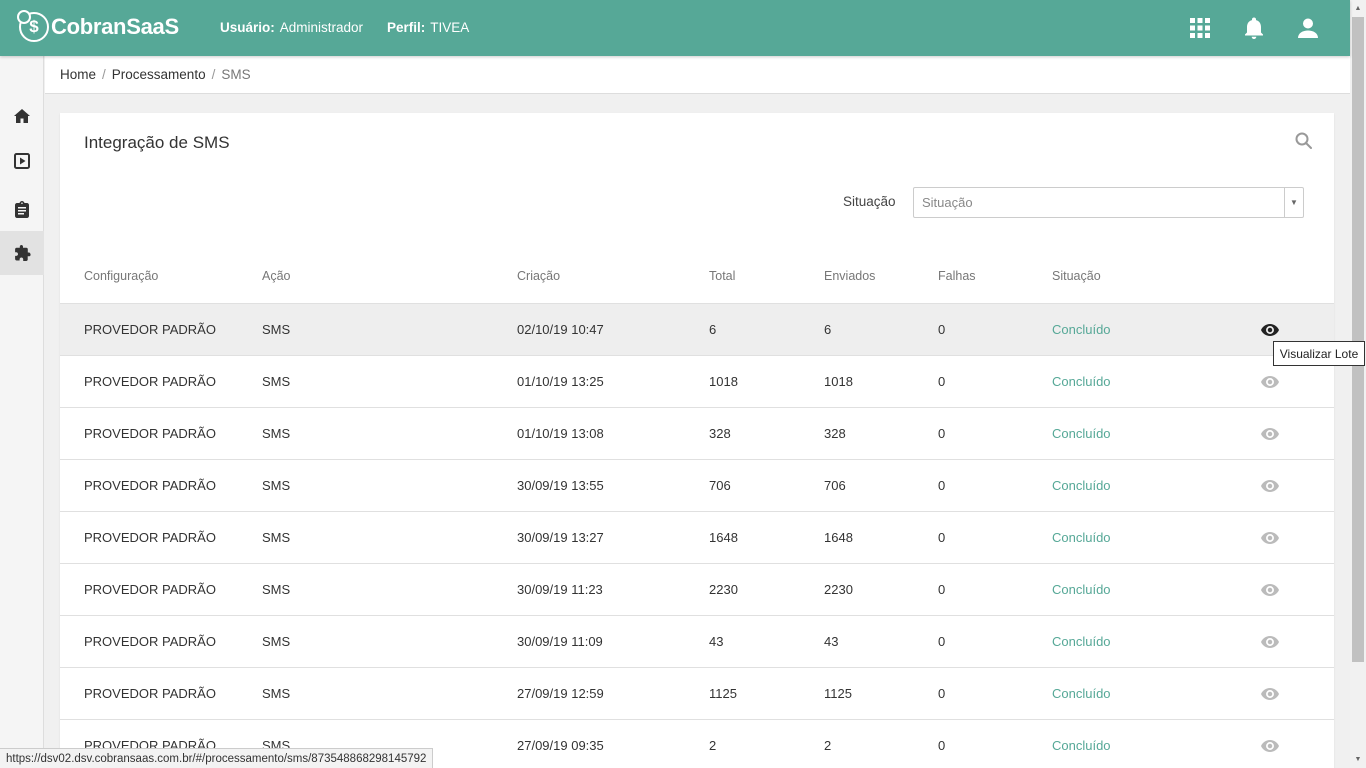 This screenshot has height=768, width=1366. I want to click on cell-criacao: 30/09/19 13:55, so click(560, 485).